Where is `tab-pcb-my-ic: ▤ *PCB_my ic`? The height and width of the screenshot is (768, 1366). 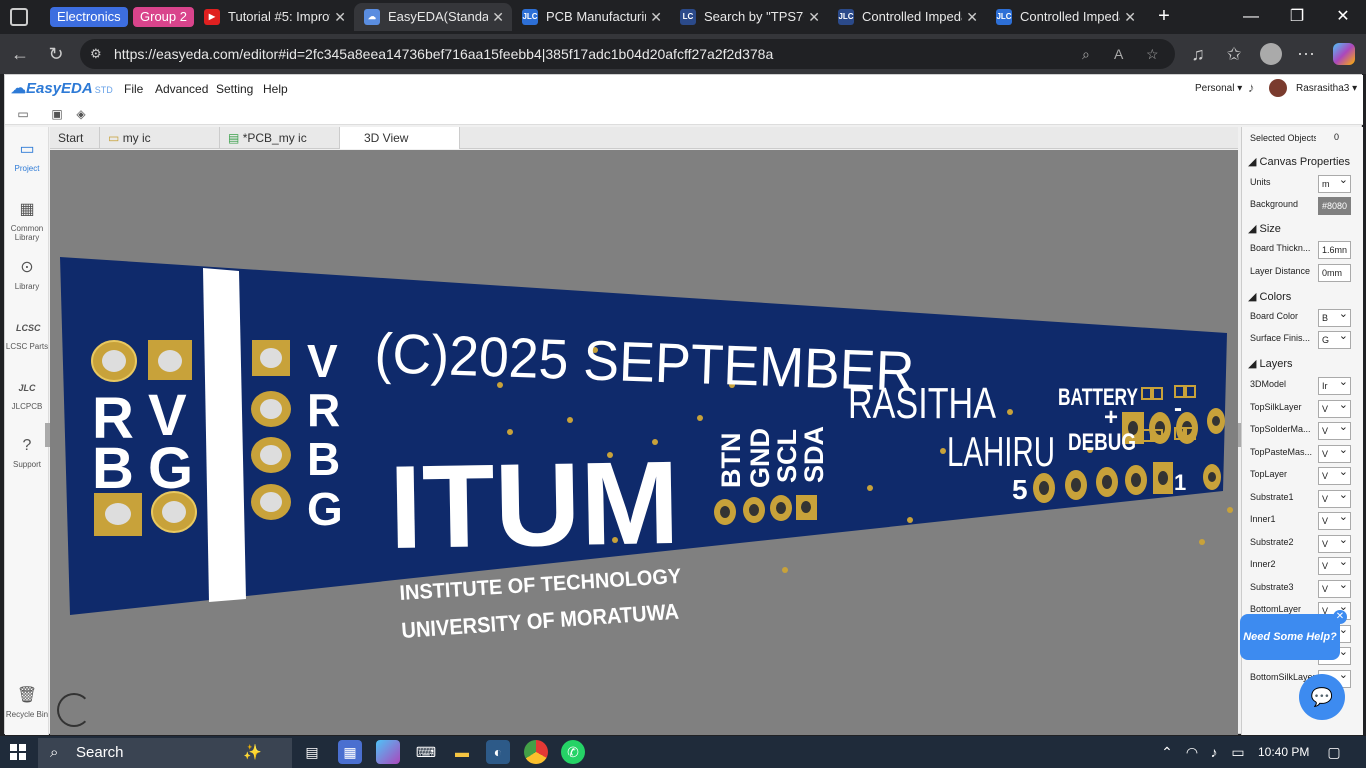 tab-pcb-my-ic: ▤ *PCB_my ic is located at coordinates (280, 138).